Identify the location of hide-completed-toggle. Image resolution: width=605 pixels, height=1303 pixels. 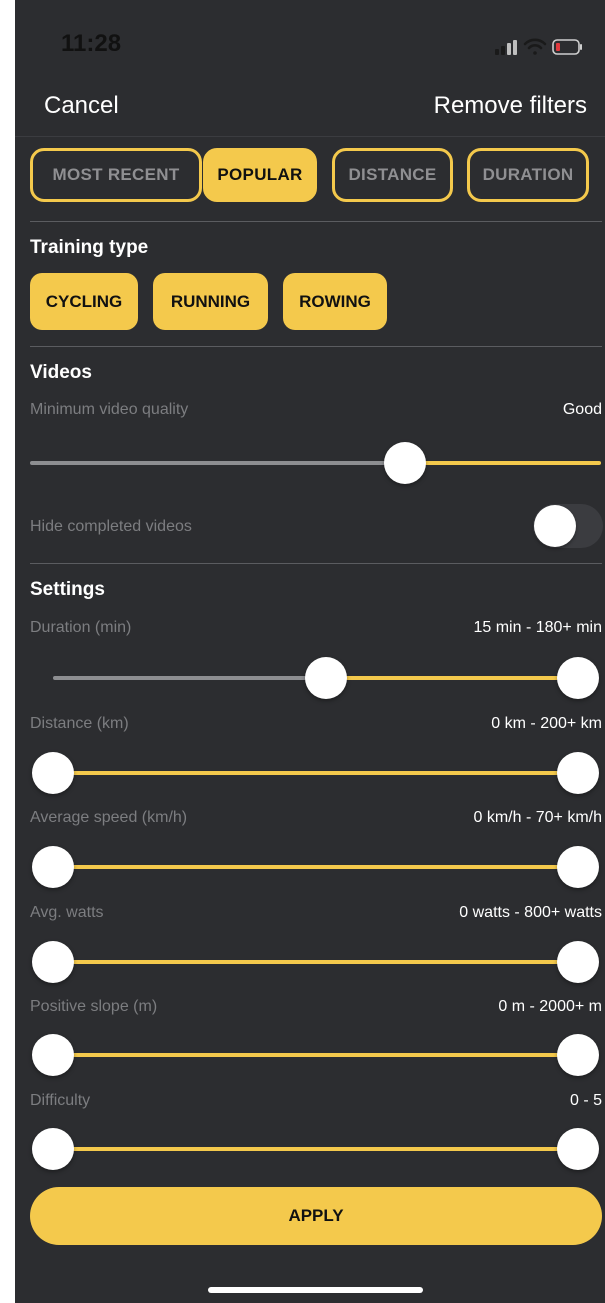
(568, 526).